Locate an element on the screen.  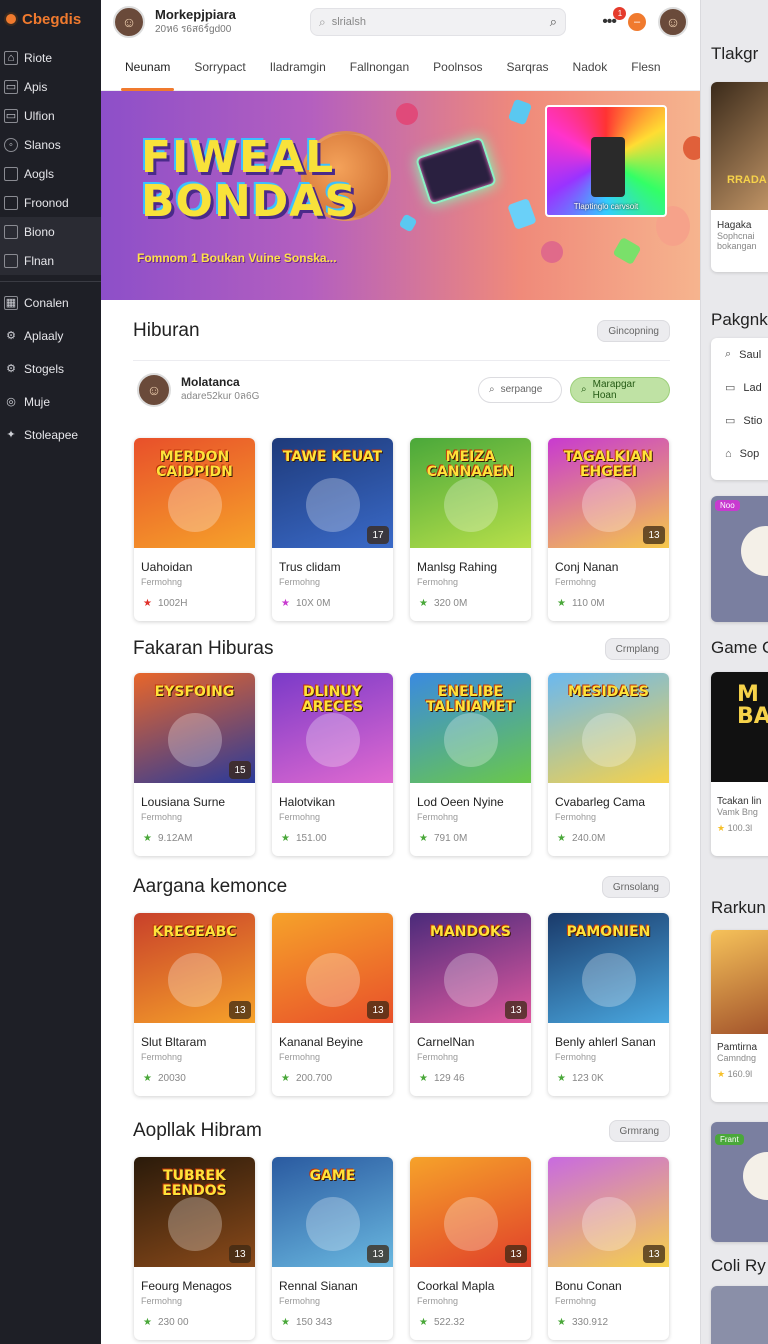
right-list-item: ⌂ Sop is located at coordinates (739, 453).